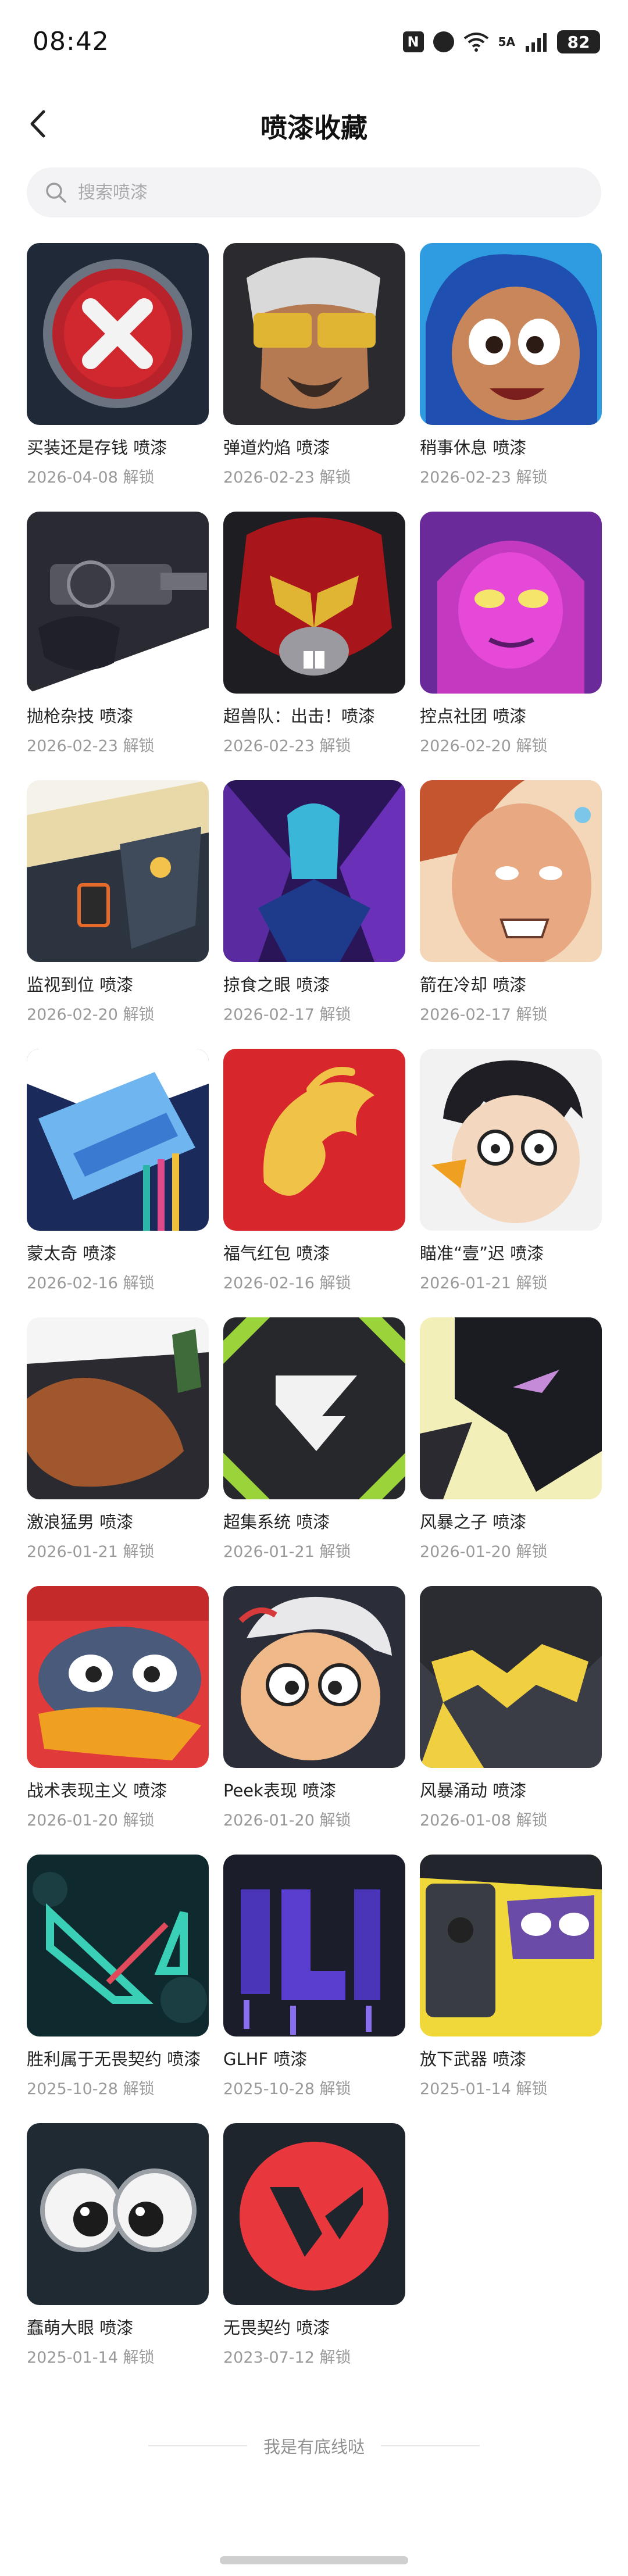 The width and height of the screenshot is (628, 2576). What do you see at coordinates (314, 1720) in the screenshot?
I see `spray-card: Peek表现 喷漆 2026-01-20 解锁` at bounding box center [314, 1720].